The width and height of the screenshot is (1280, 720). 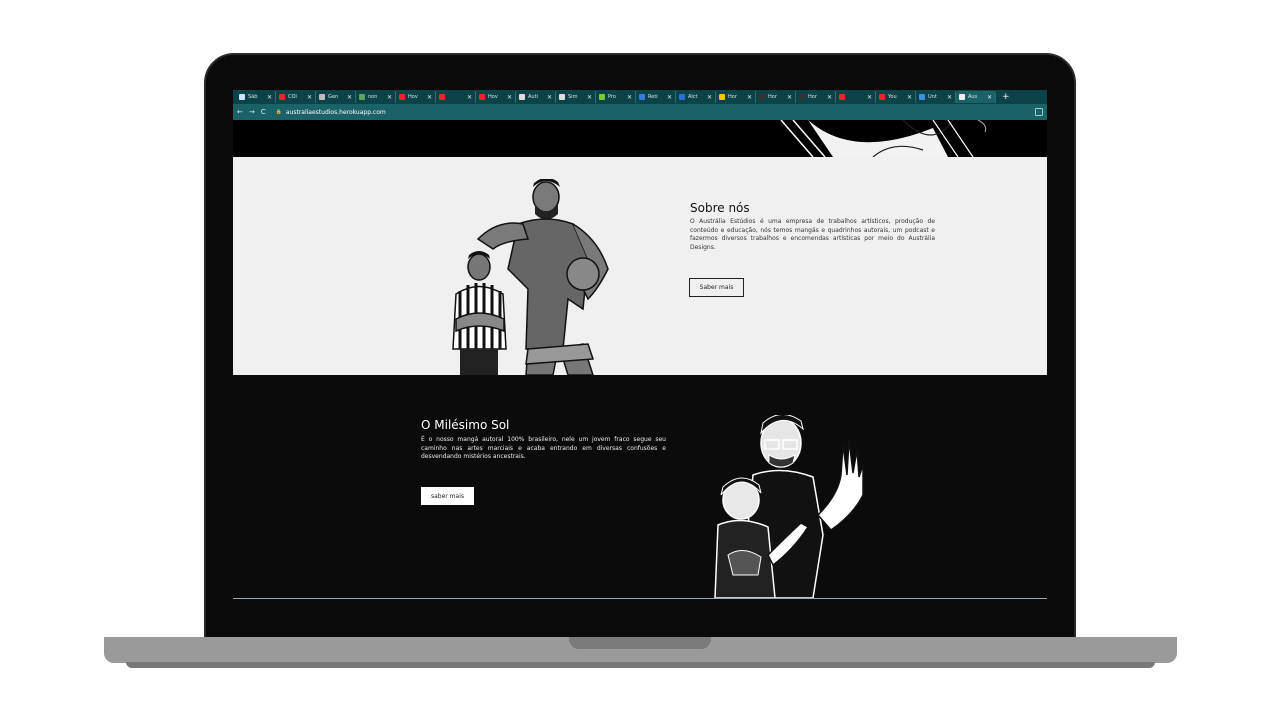 I want to click on tab-title: non, so click(x=373, y=97).